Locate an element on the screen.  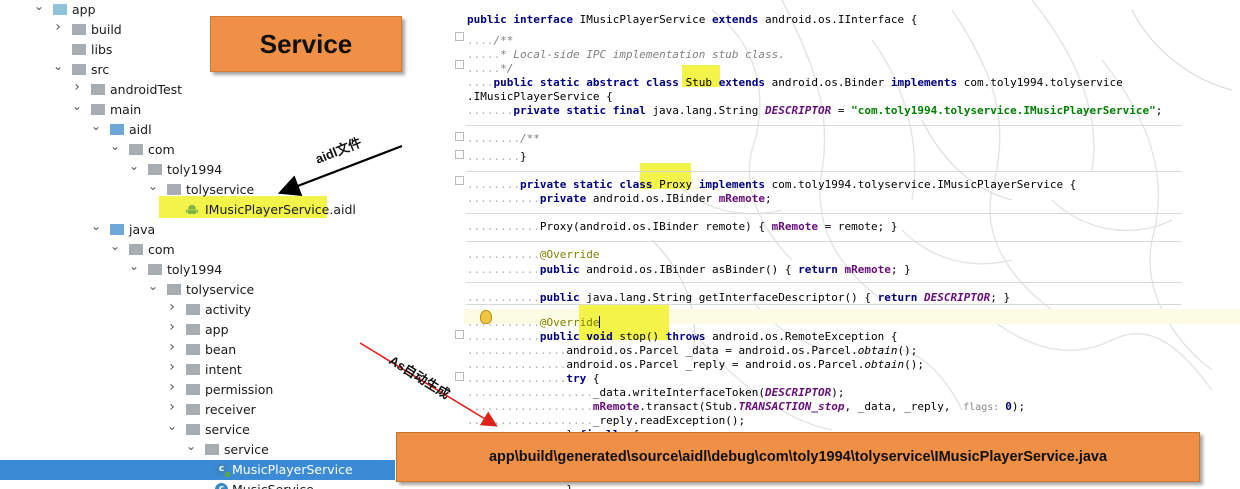
tree-item-label: main is located at coordinates (126, 109).